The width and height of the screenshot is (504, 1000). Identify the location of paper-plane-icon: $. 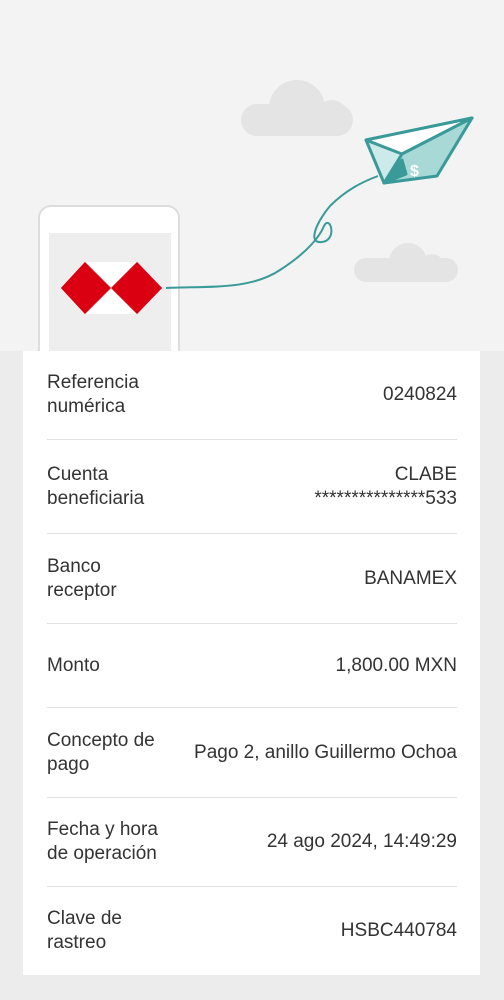
(419, 150).